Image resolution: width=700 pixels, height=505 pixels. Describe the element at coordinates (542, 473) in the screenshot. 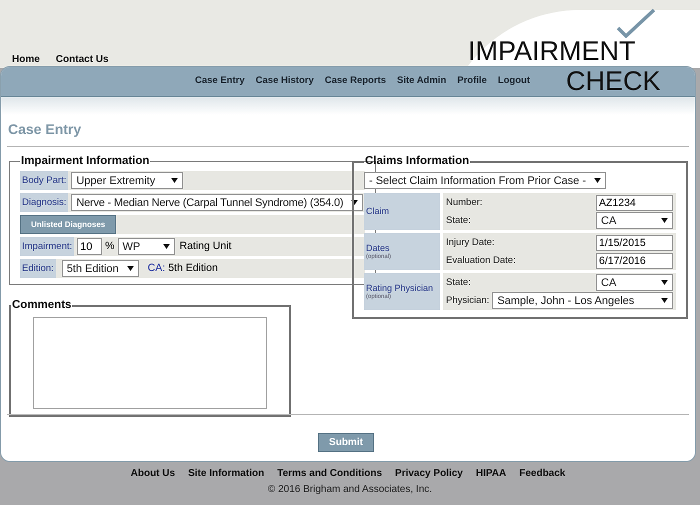

I see `footer-link: Feedback` at that location.